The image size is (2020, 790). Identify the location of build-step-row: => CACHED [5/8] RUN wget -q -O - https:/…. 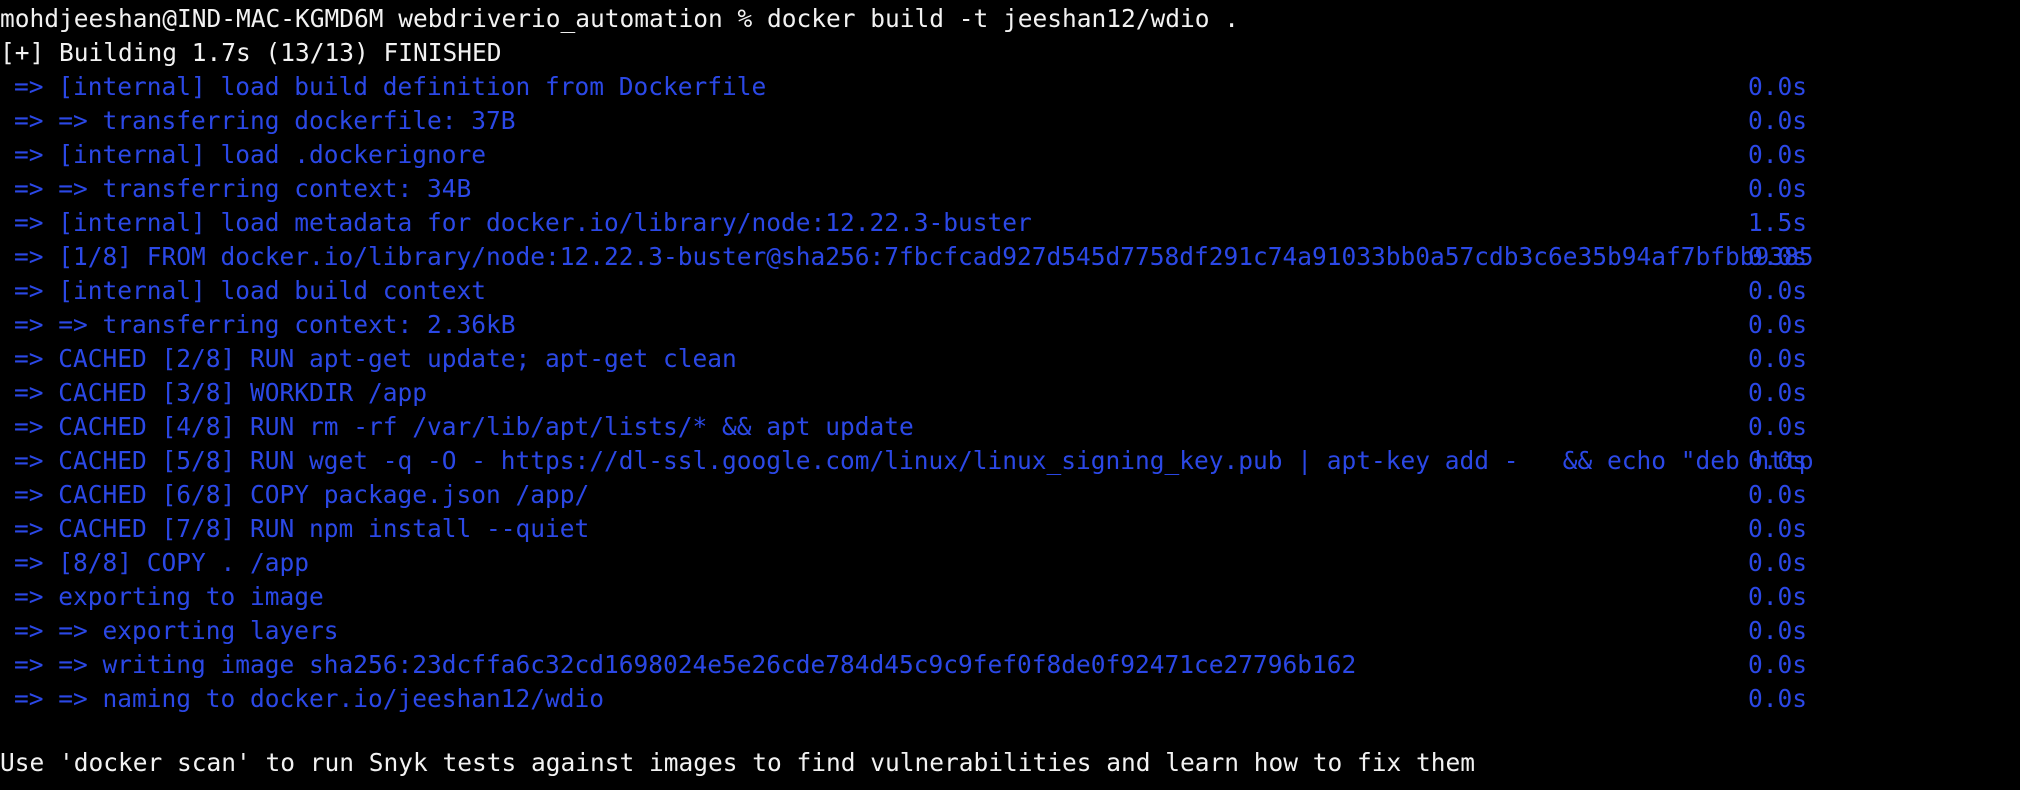
(1010, 461).